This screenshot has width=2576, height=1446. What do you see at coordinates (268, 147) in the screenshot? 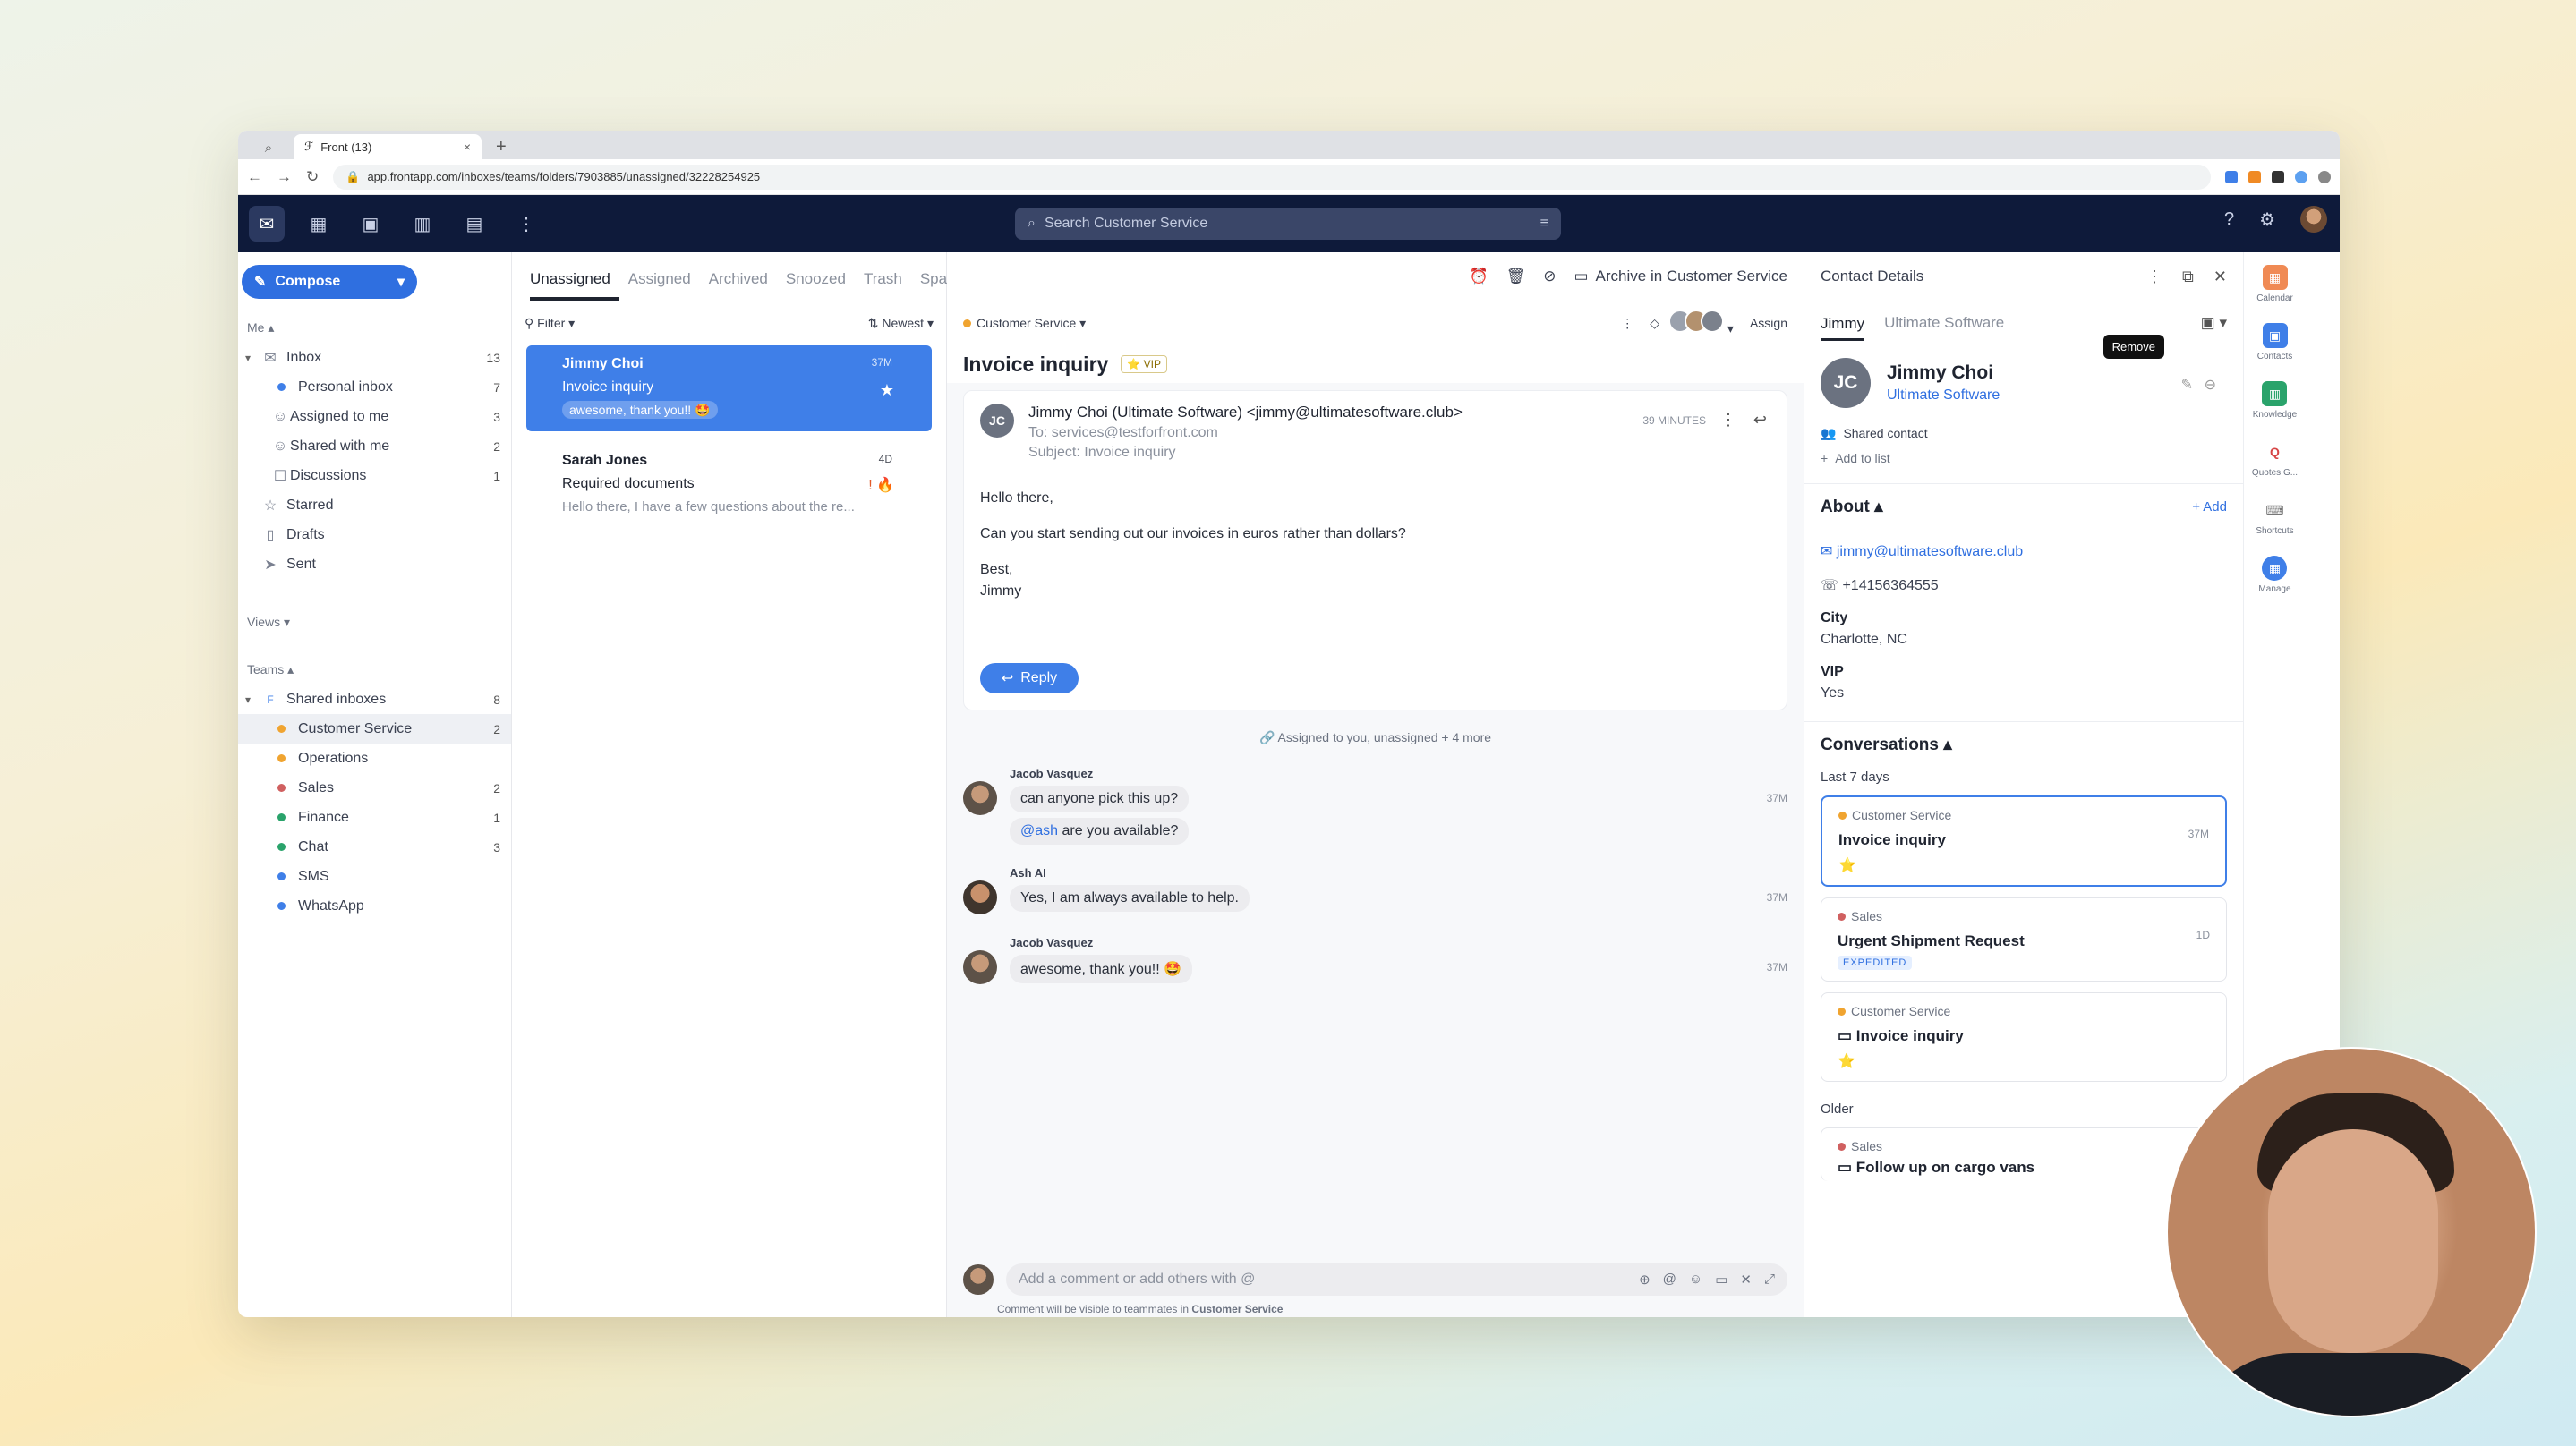
I see `tab-search-icon: ⌕` at bounding box center [268, 147].